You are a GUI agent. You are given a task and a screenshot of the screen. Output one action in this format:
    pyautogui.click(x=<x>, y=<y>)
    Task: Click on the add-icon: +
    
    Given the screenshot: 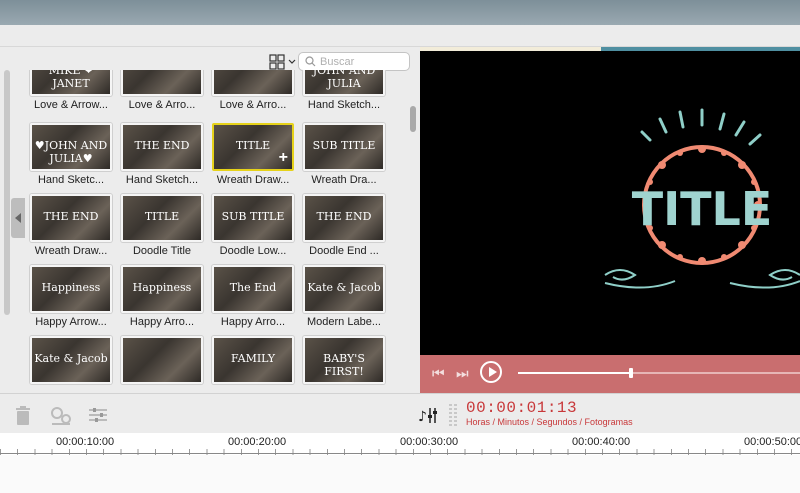 What is the action you would take?
    pyautogui.click(x=283, y=158)
    